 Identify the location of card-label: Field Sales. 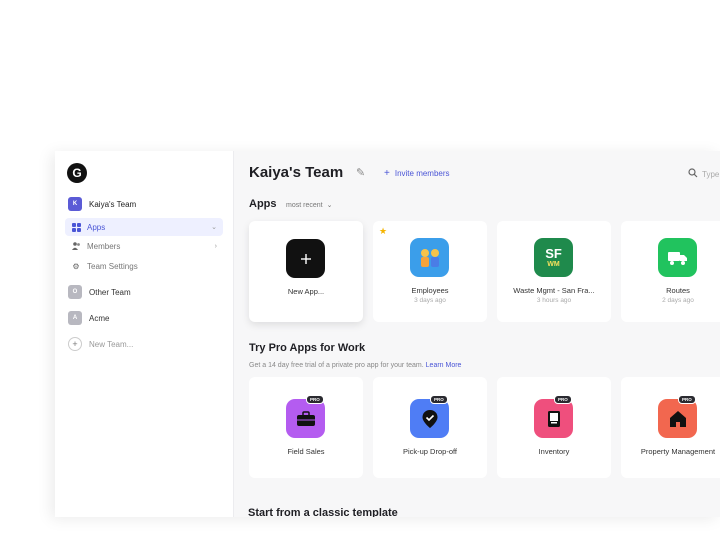
(306, 451).